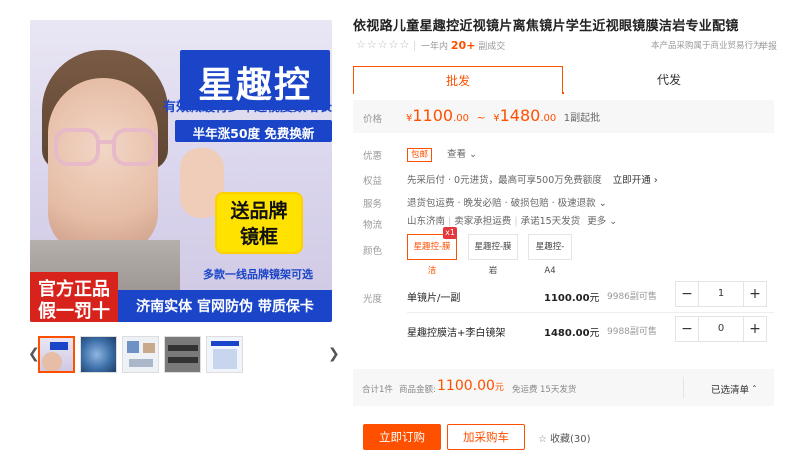  What do you see at coordinates (334, 354) in the screenshot?
I see `chevron-right-icon: ❯` at bounding box center [334, 354].